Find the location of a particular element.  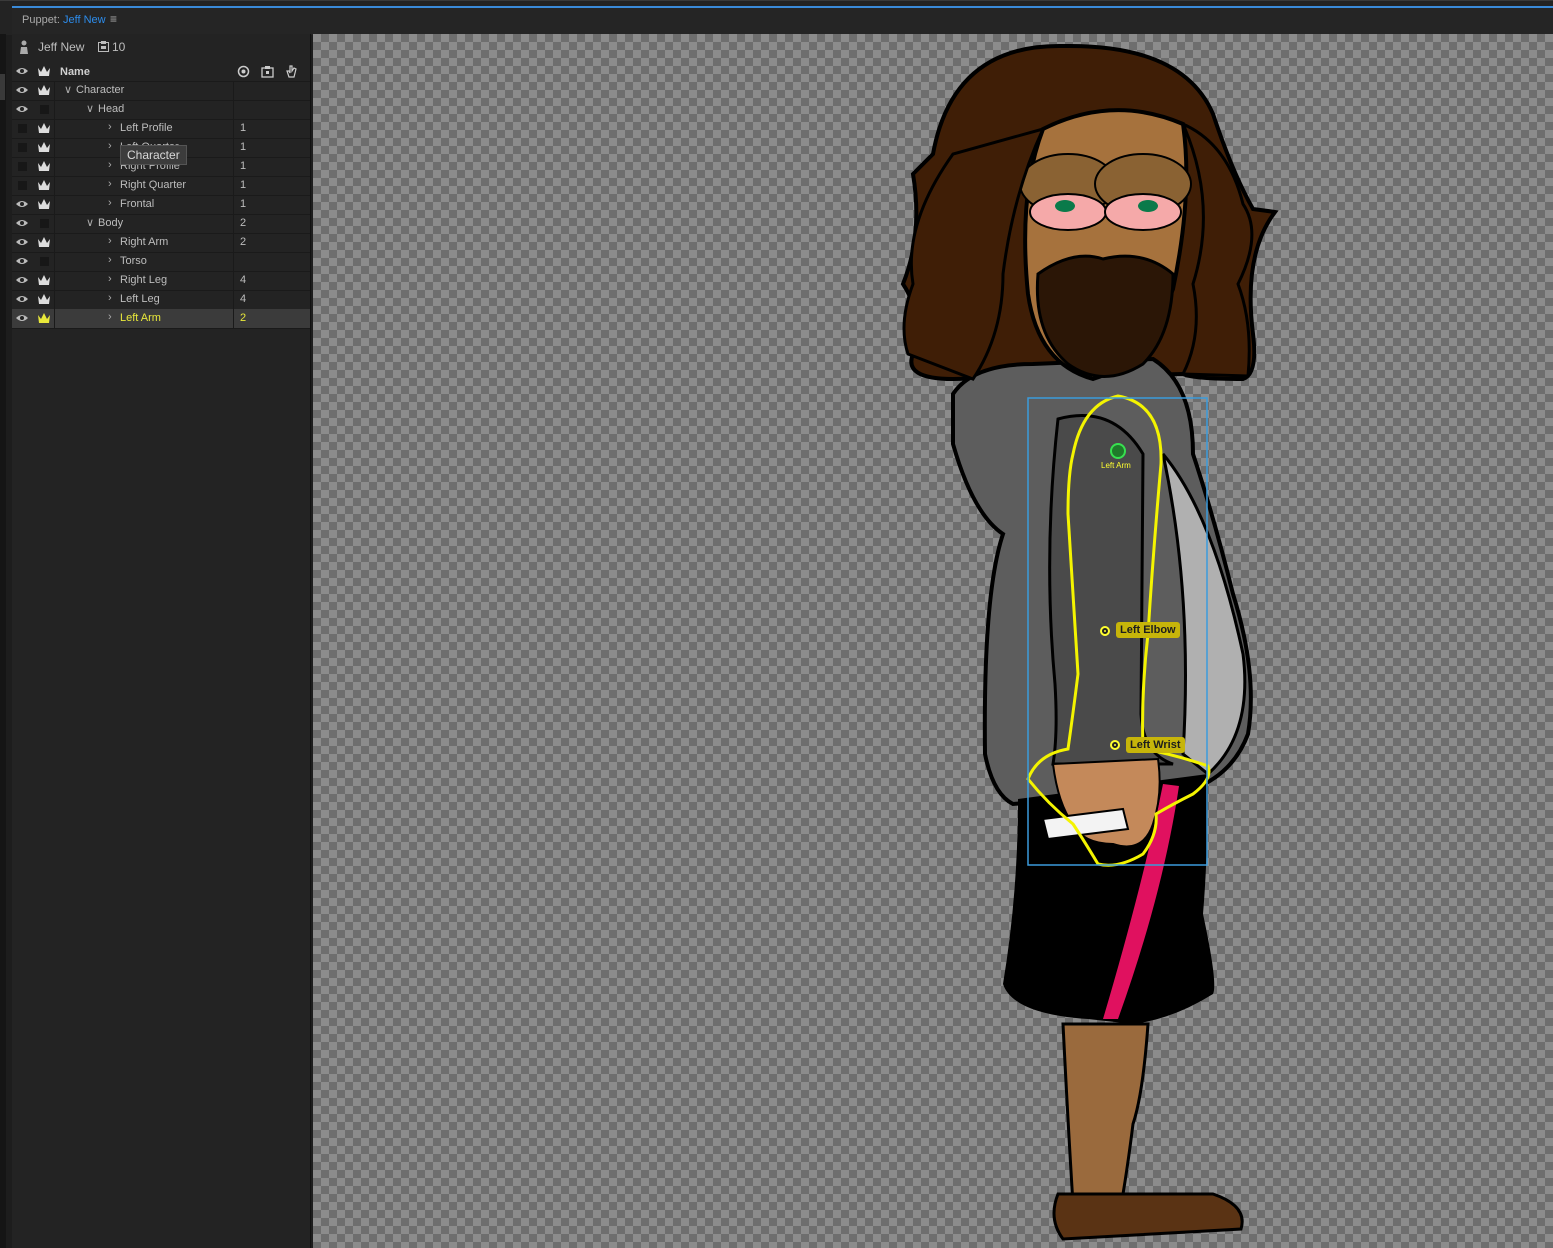

layer-label: Right Arm is located at coordinates (144, 242).